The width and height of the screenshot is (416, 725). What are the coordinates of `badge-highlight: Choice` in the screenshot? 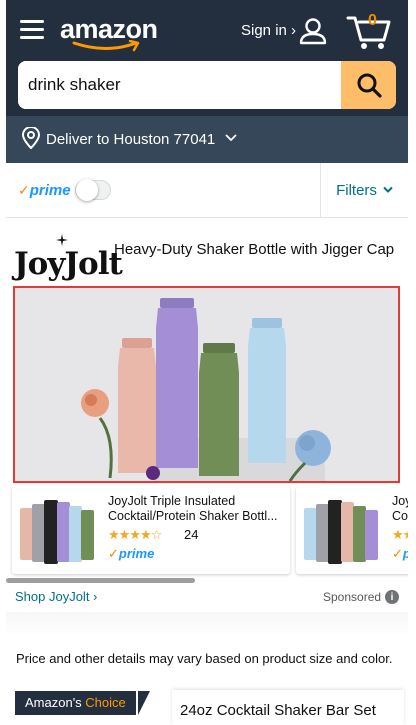 It's located at (105, 702).